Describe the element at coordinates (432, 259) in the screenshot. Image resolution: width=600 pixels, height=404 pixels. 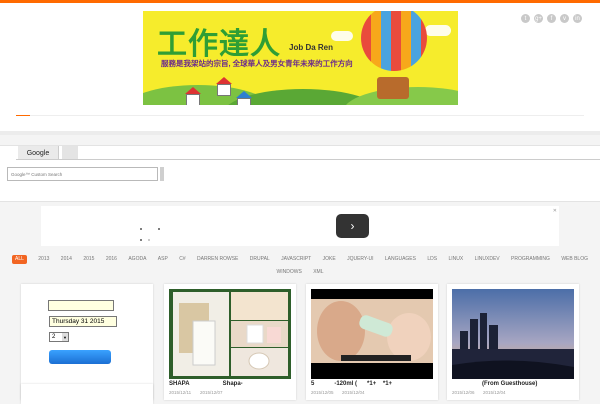
I see `category-lds: LDS` at that location.